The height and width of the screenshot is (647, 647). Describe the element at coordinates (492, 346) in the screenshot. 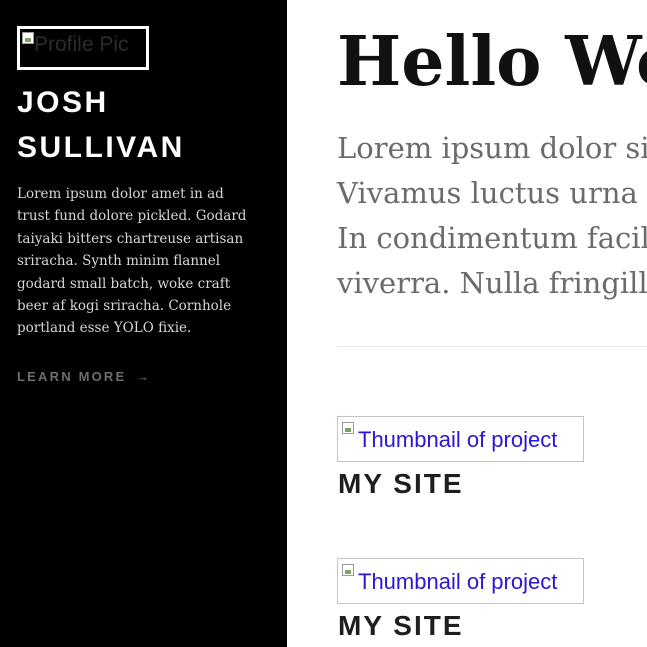

I see `section-divider` at that location.